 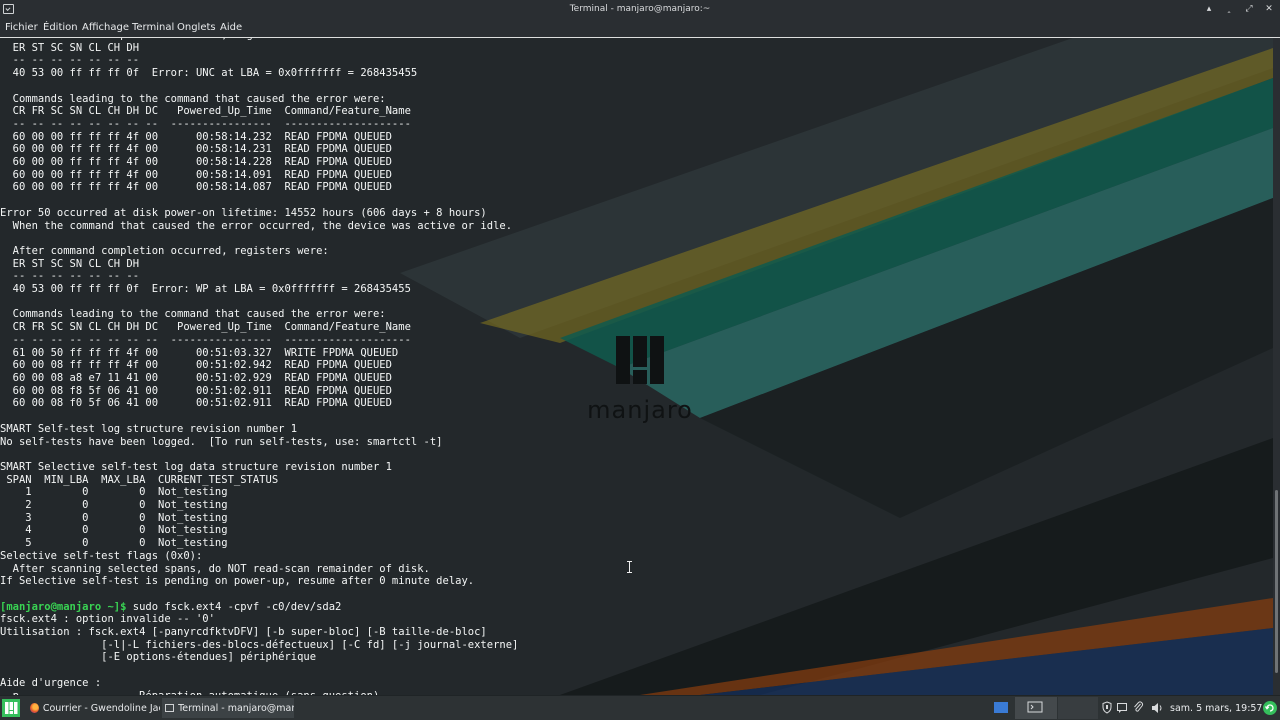 I want to click on manjaro-logo-icon, so click(x=640, y=360).